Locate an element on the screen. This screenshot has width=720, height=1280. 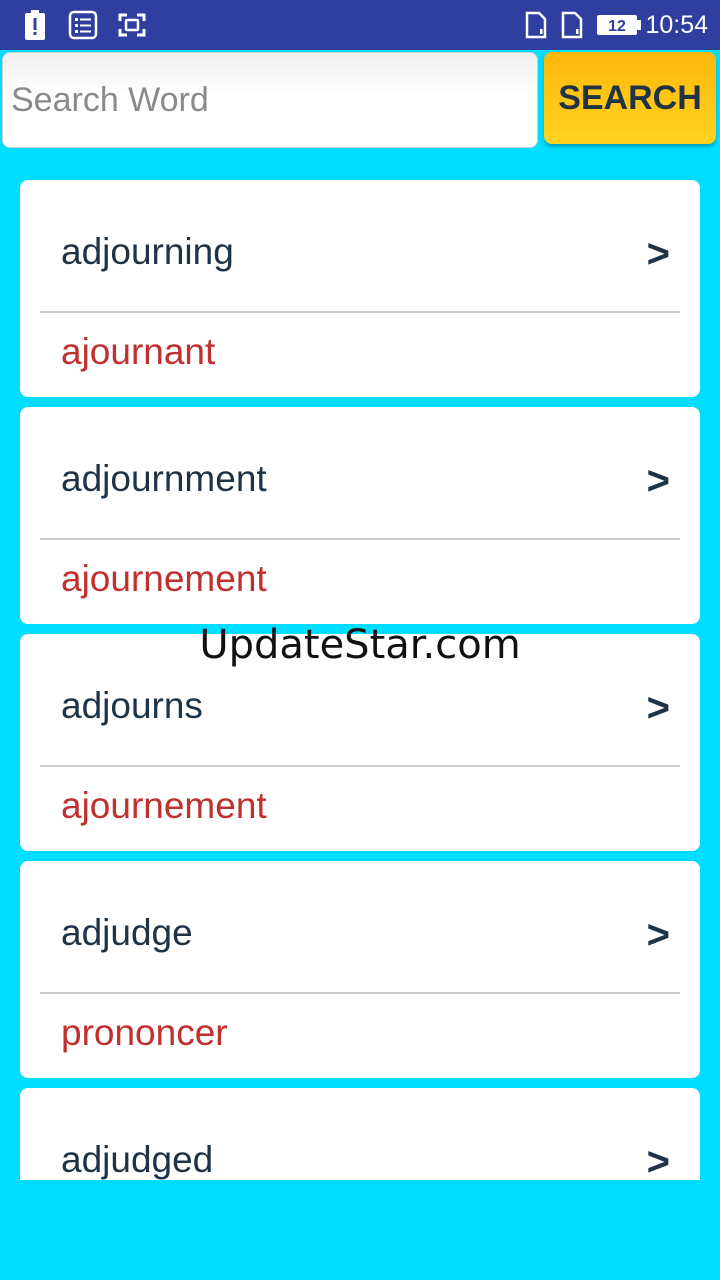
alert-battery-icon is located at coordinates (35, 25).